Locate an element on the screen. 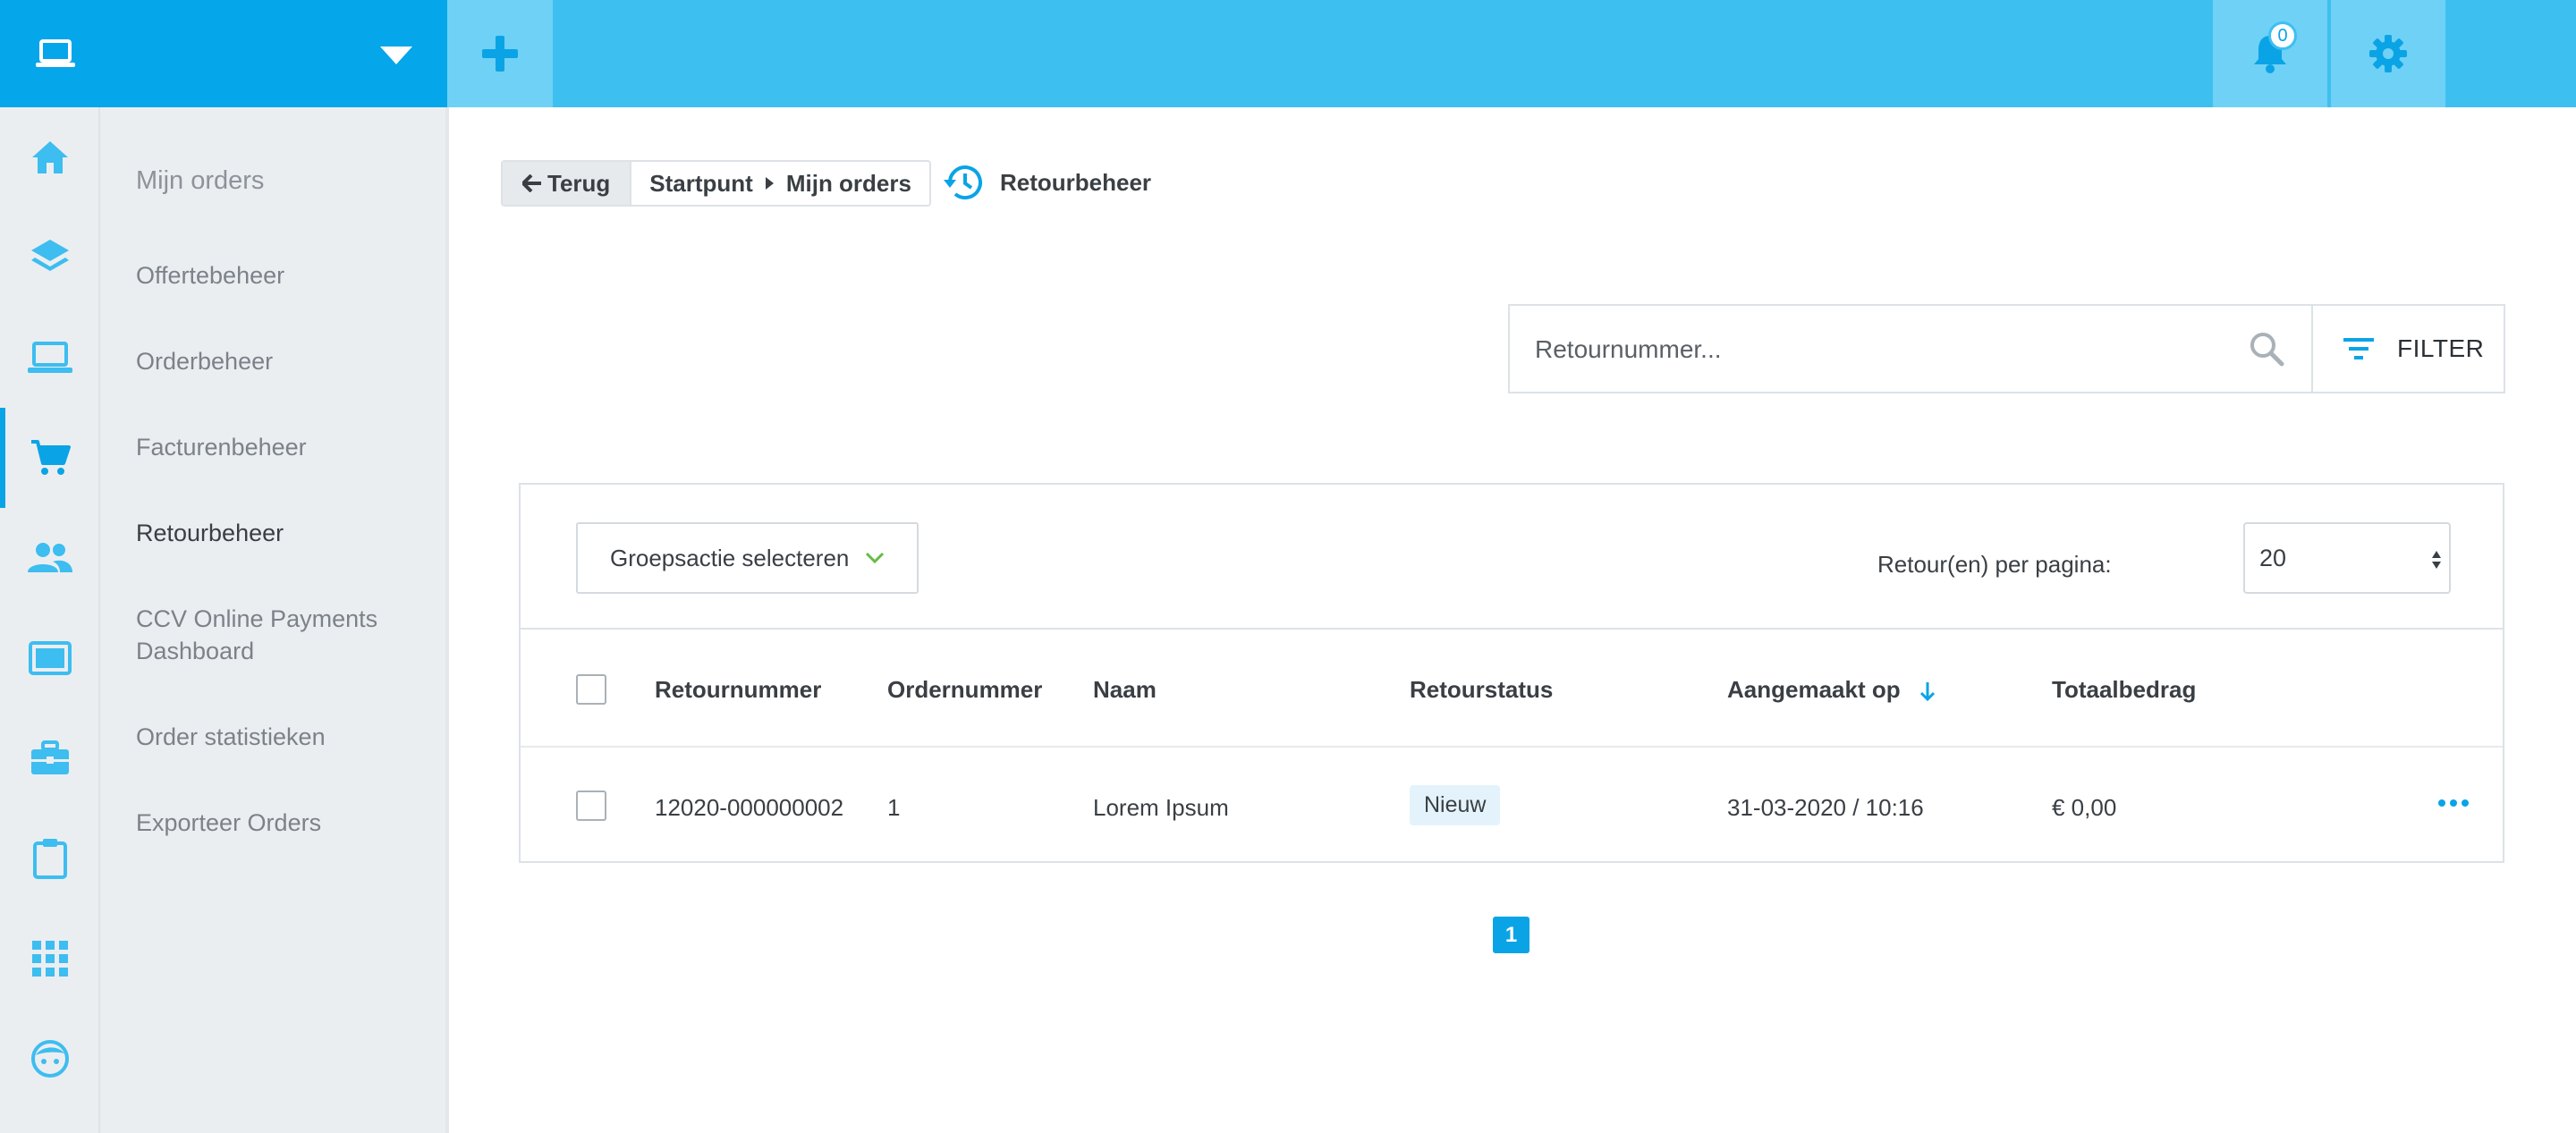 The width and height of the screenshot is (2576, 1133). home-icon is located at coordinates (50, 157).